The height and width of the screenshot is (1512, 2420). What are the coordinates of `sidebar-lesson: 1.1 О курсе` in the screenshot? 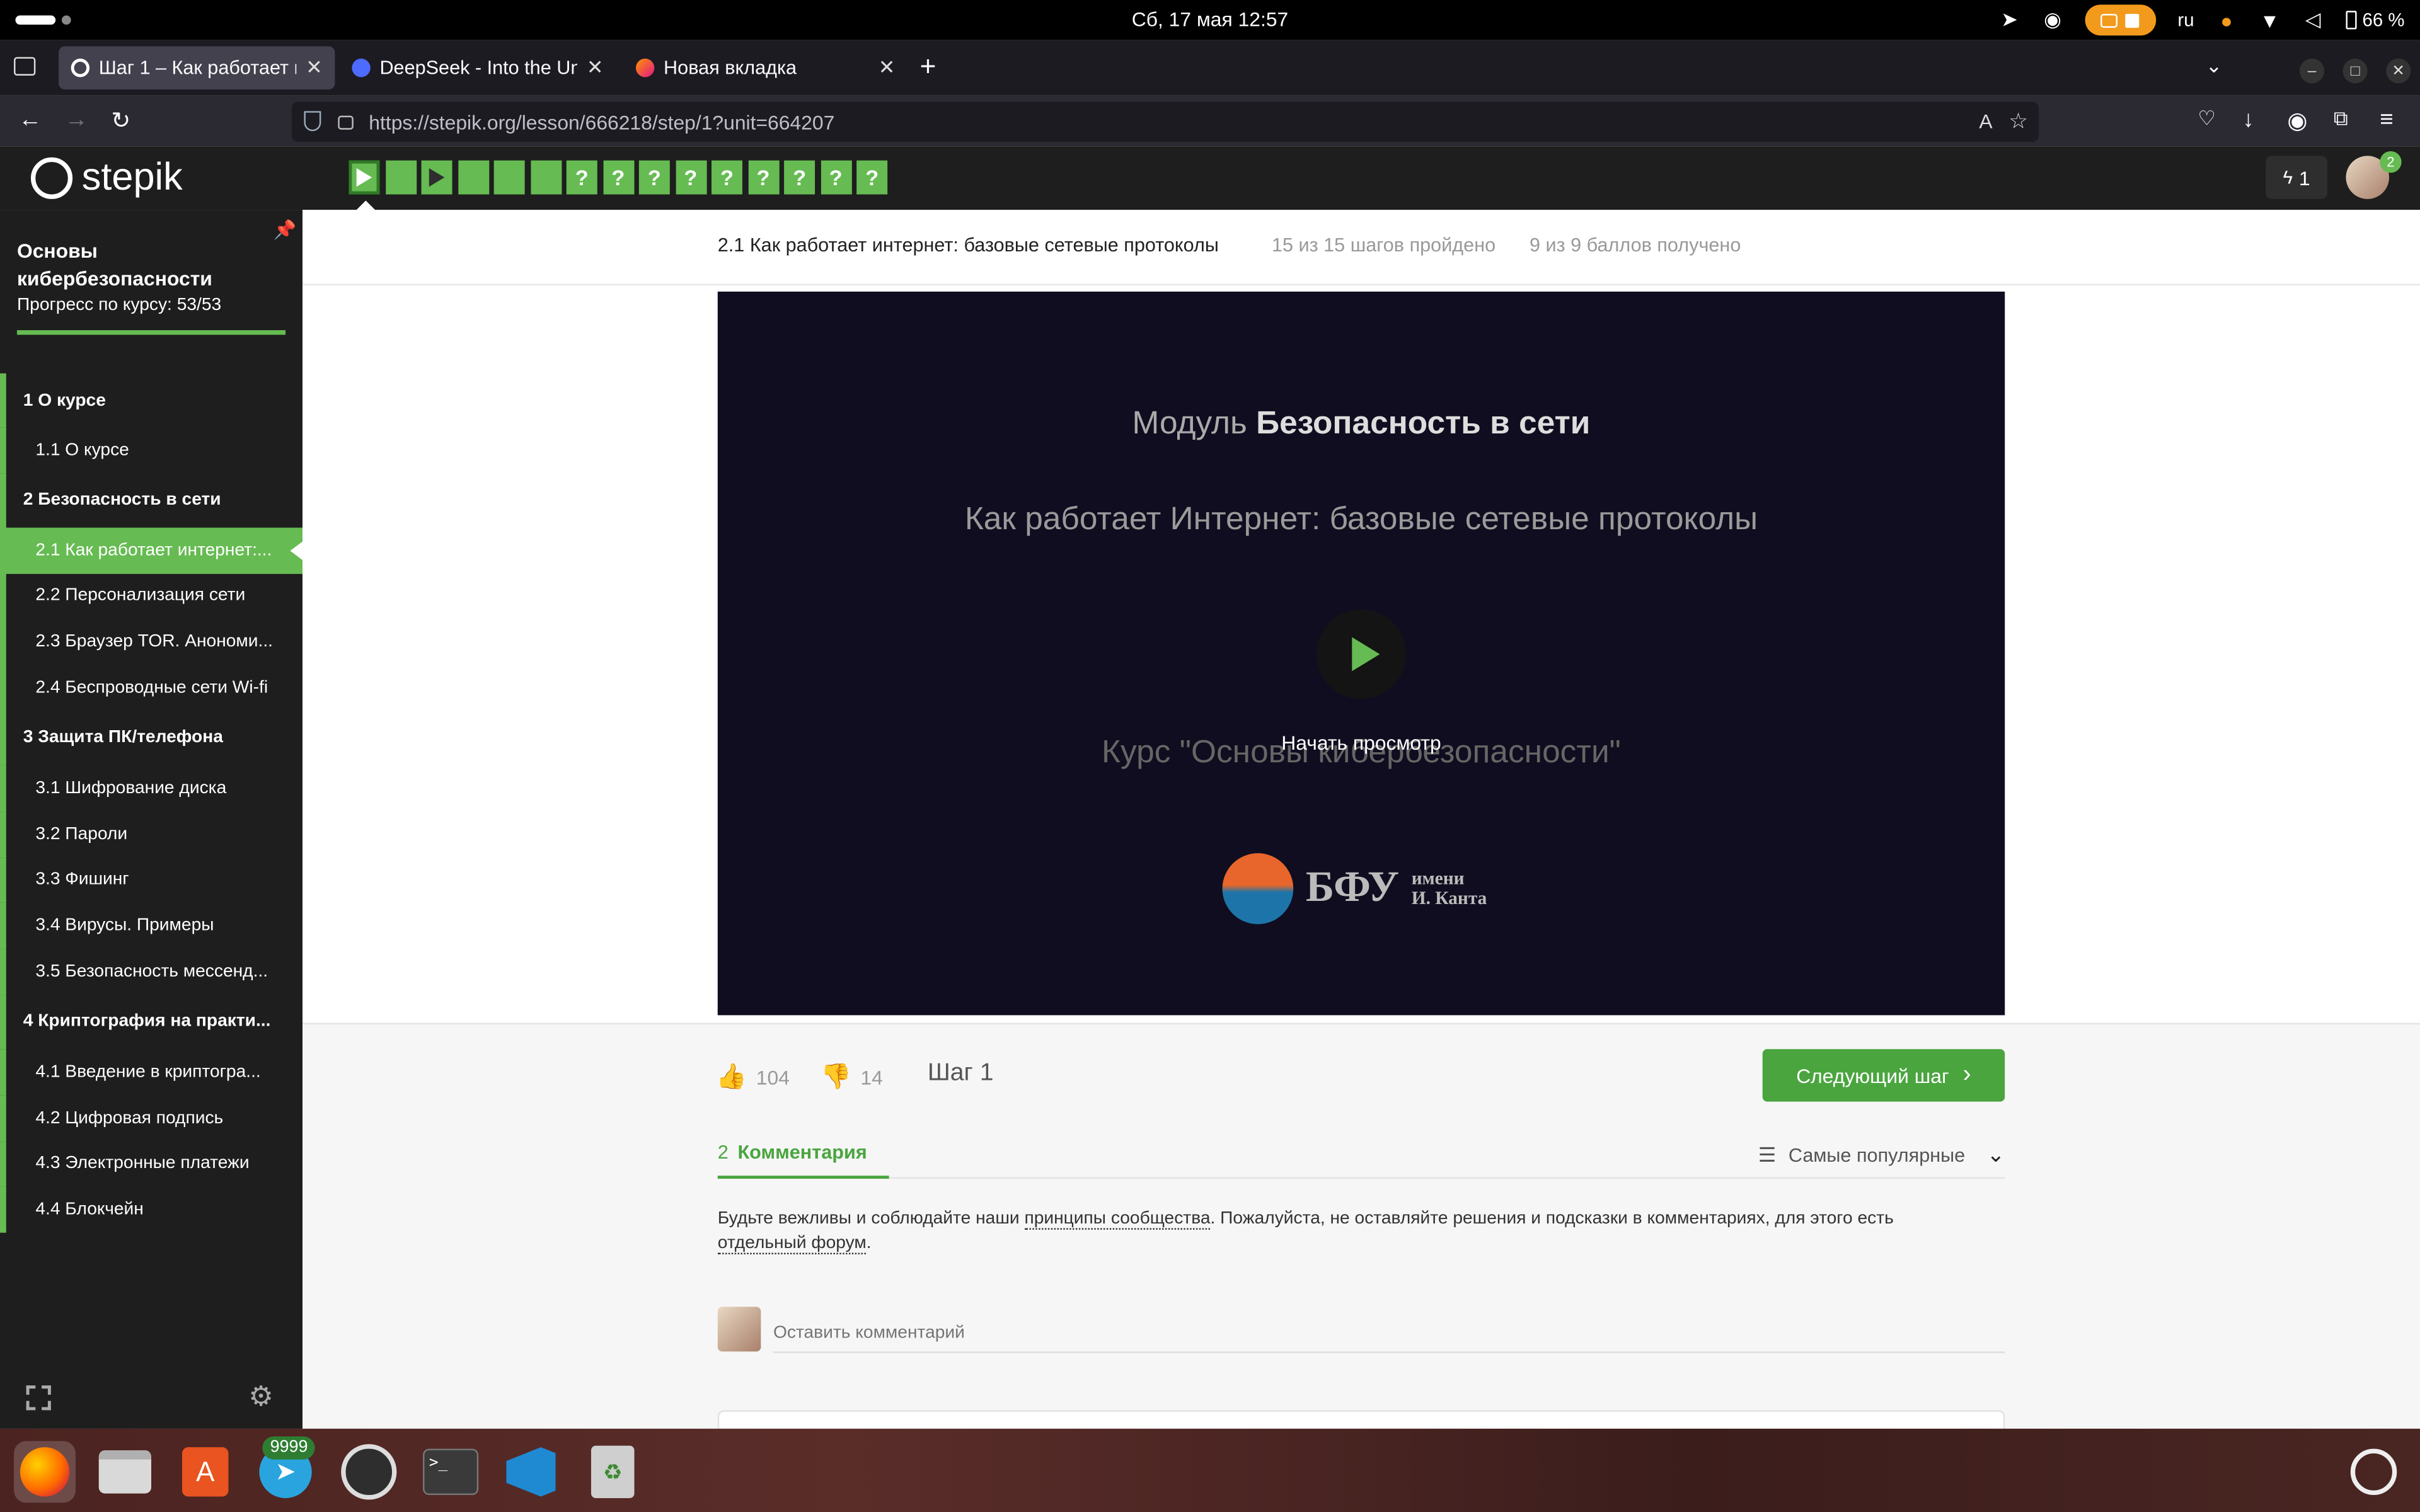 It's located at (151, 450).